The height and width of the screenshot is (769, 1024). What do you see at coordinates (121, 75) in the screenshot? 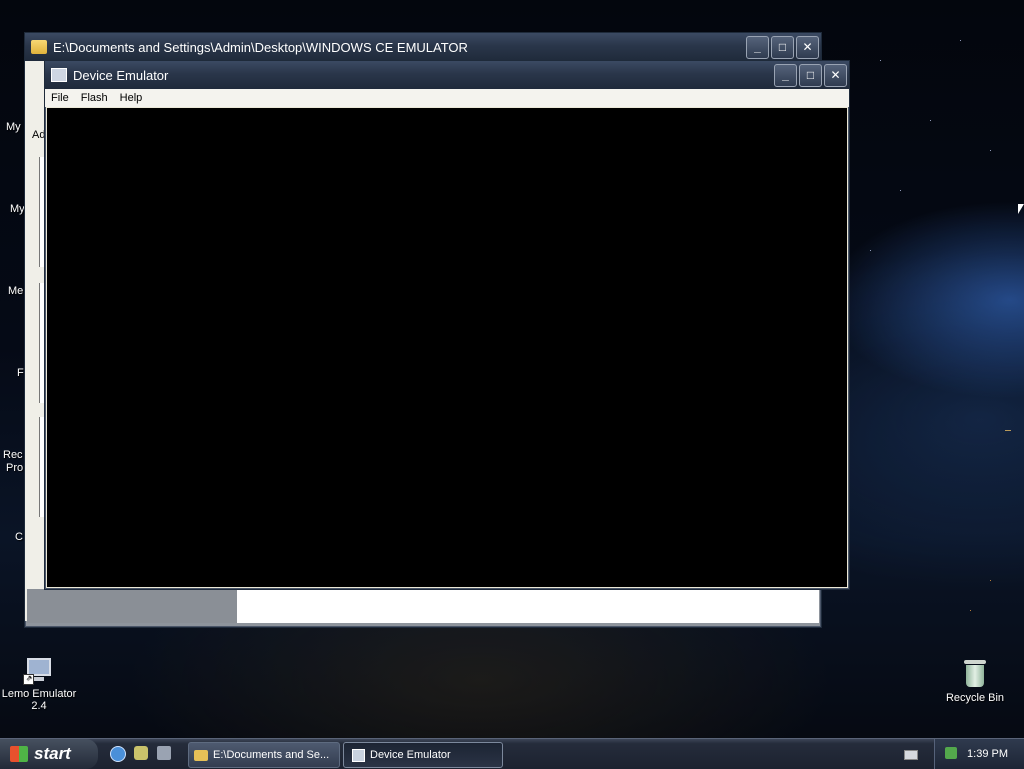
I see `emulator-title: Device Emulator` at bounding box center [121, 75].